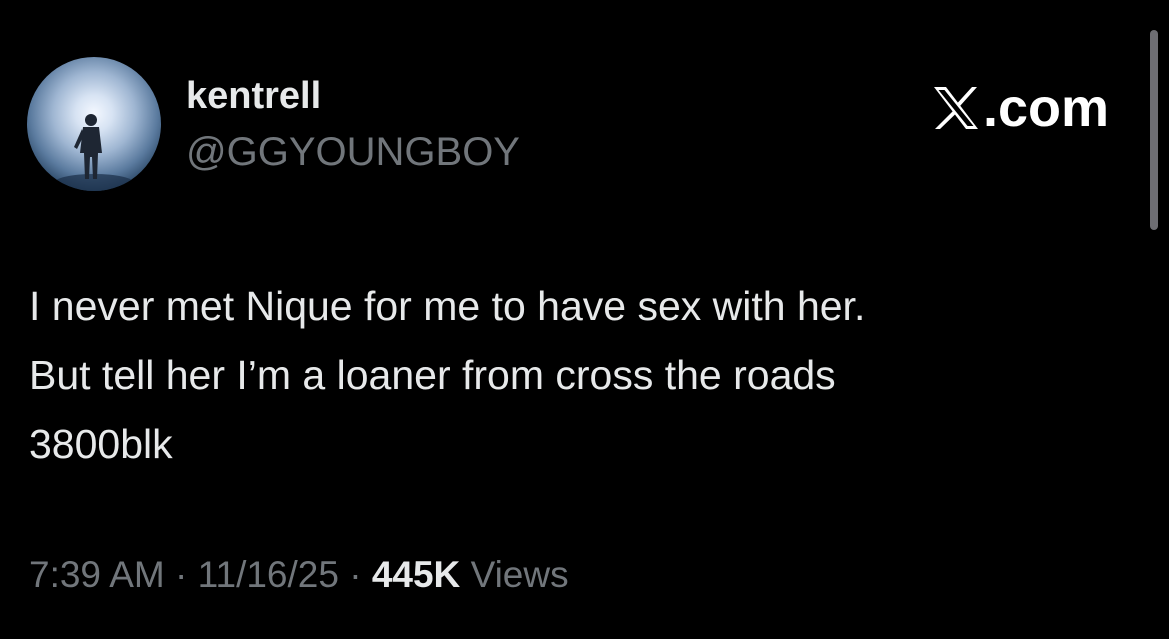  Describe the element at coordinates (519, 574) in the screenshot. I see `views-label: Views` at that location.